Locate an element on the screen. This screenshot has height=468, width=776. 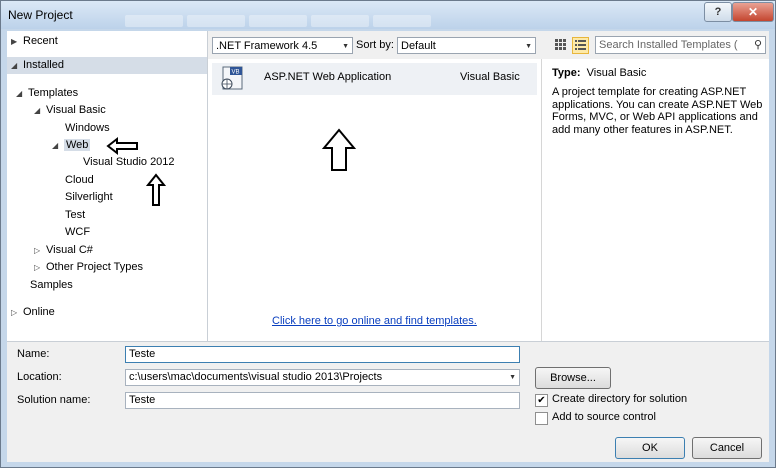
tree-label: Visual Studio 2012 is located at coordinates (129, 162).